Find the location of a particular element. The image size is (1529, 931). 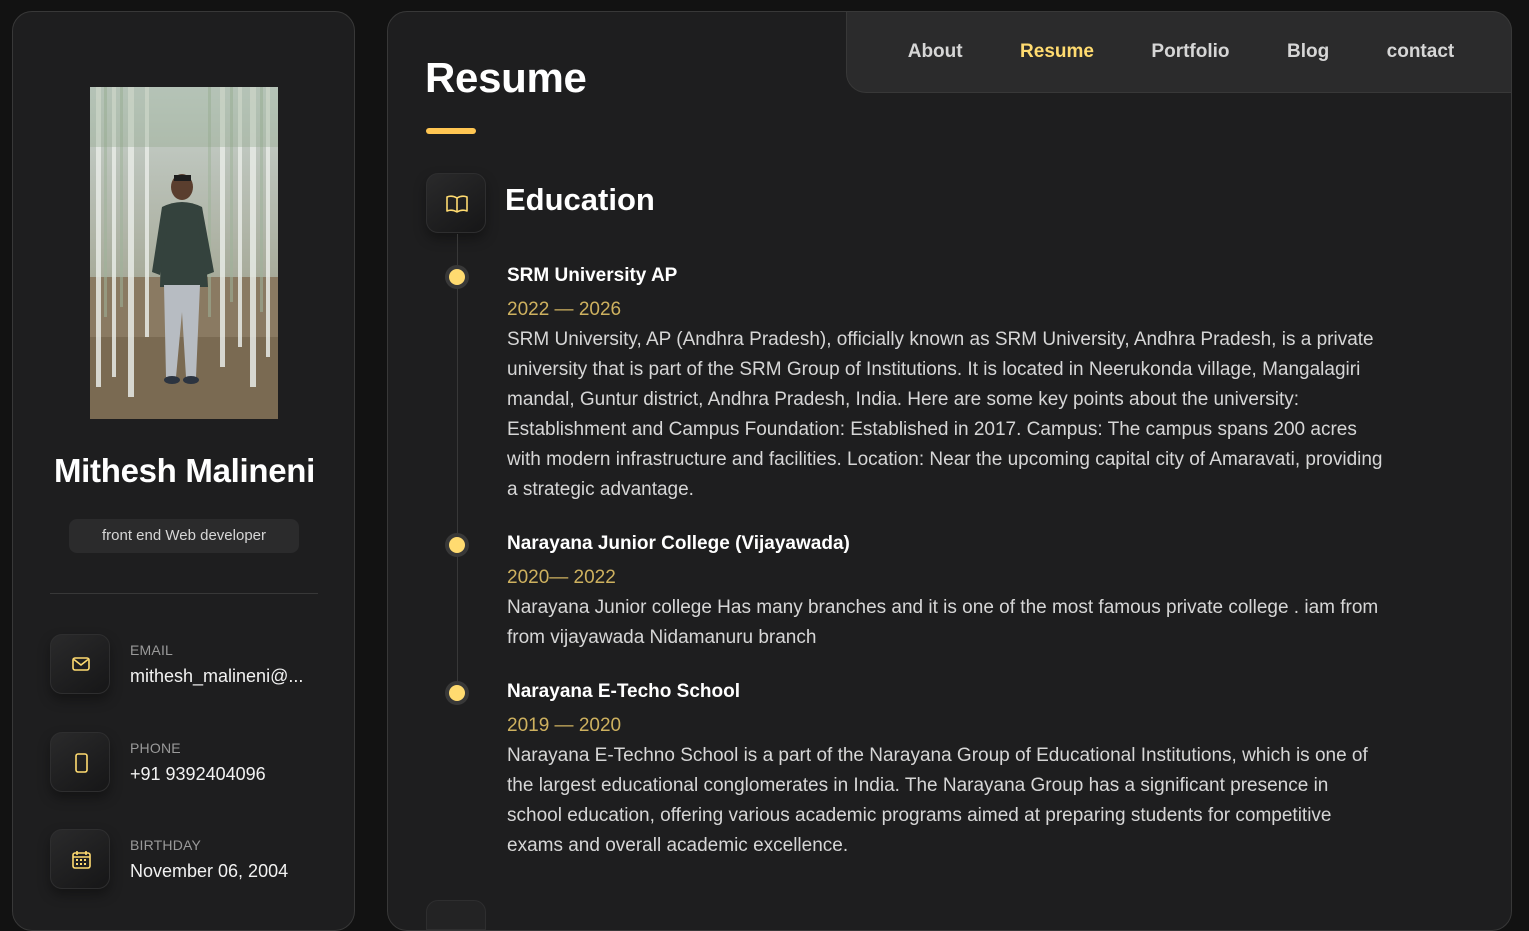

section-title-education: Education is located at coordinates (580, 199).